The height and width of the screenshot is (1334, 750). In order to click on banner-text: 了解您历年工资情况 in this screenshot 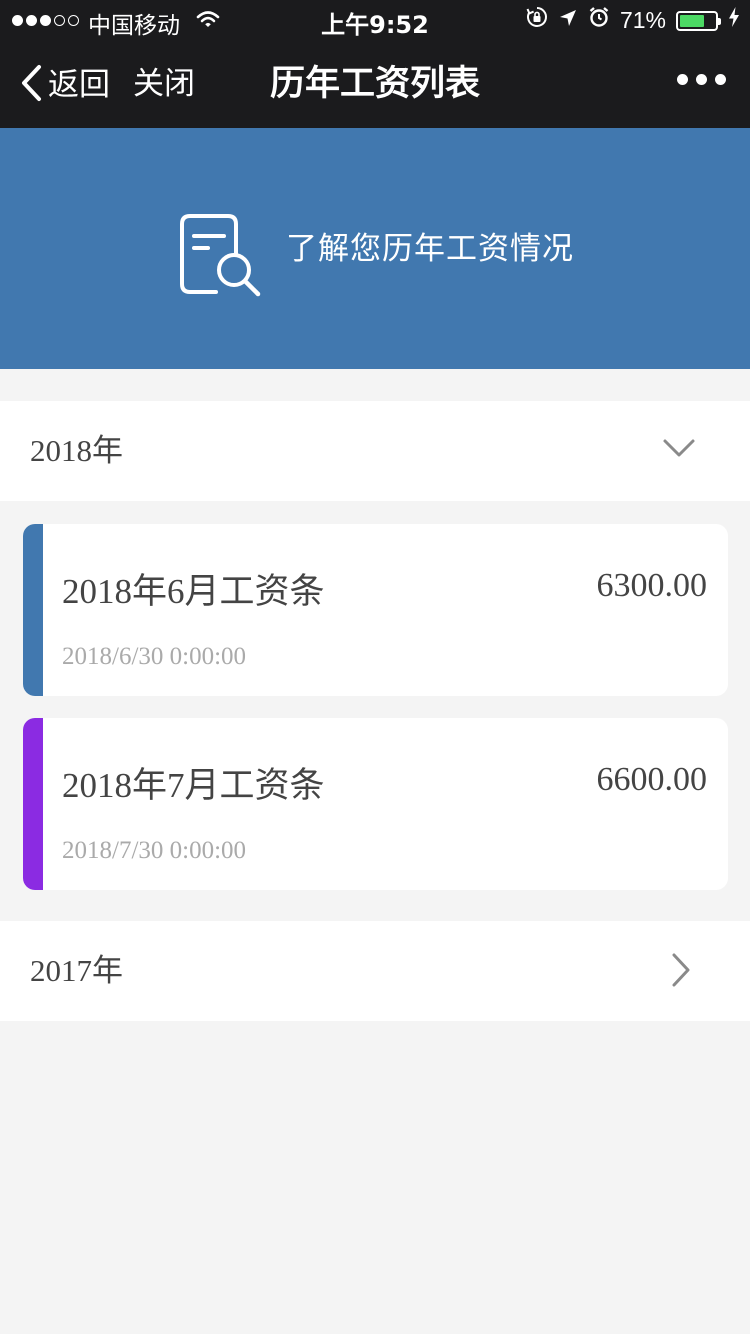, I will do `click(430, 249)`.